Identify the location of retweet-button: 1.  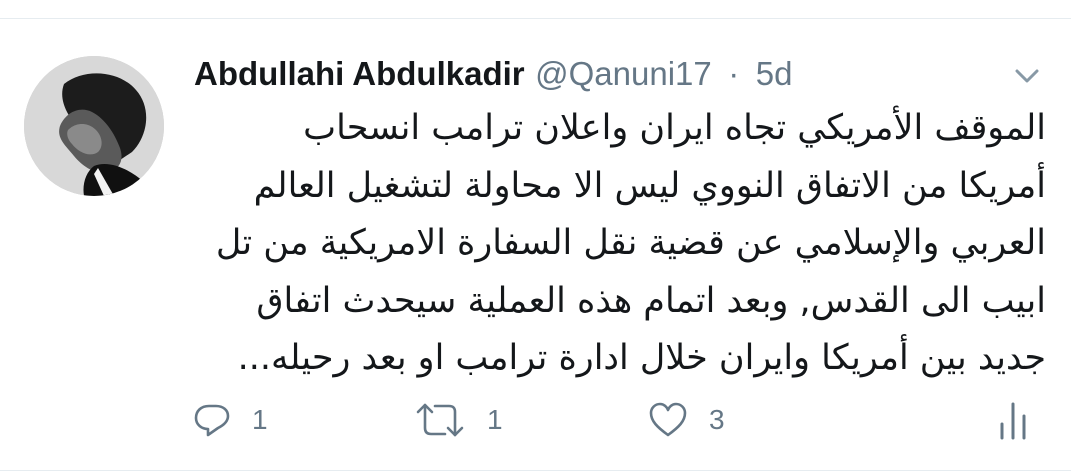
(458, 420).